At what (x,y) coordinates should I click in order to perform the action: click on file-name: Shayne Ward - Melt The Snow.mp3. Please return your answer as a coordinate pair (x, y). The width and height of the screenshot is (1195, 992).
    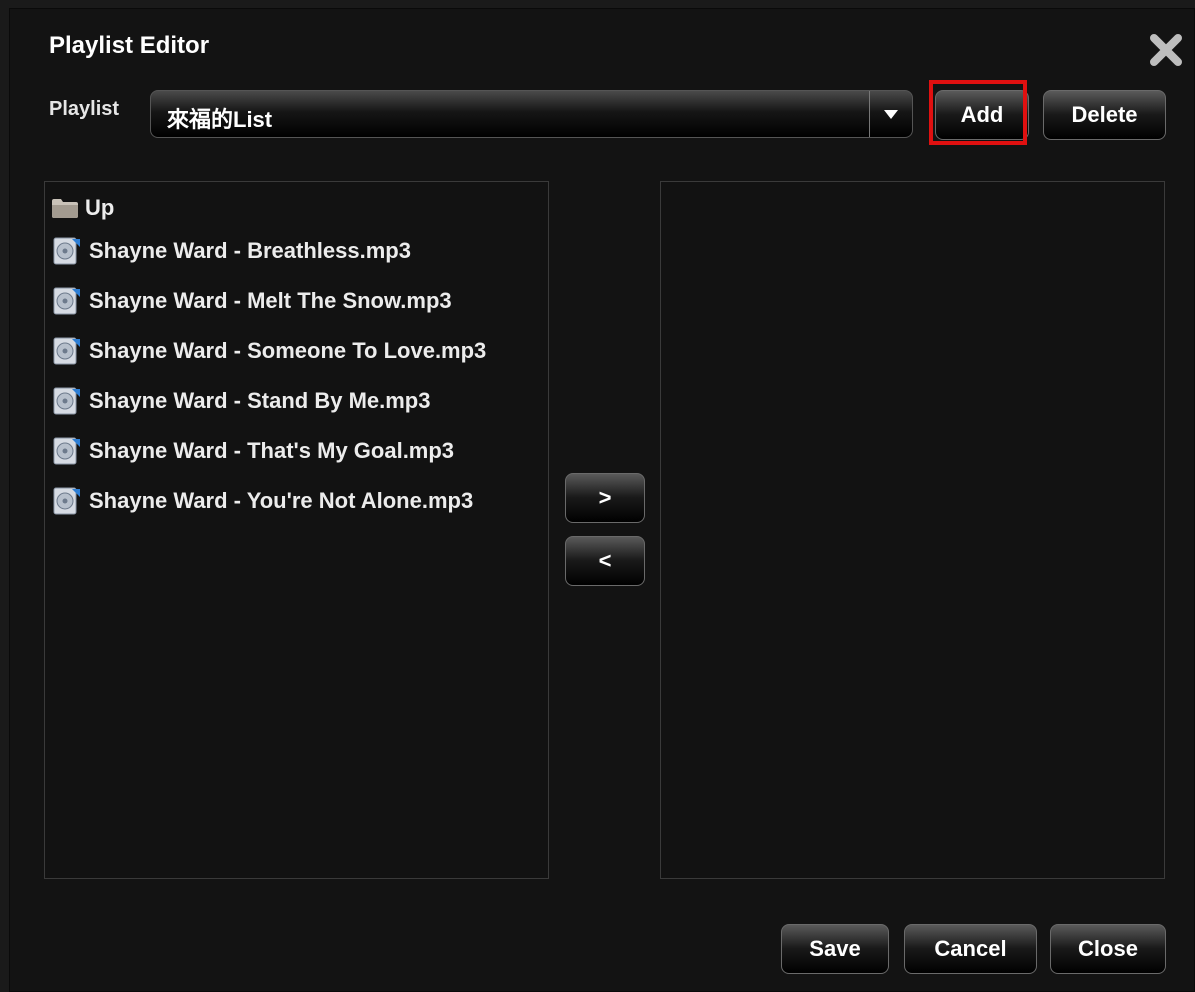
    Looking at the image, I should click on (270, 300).